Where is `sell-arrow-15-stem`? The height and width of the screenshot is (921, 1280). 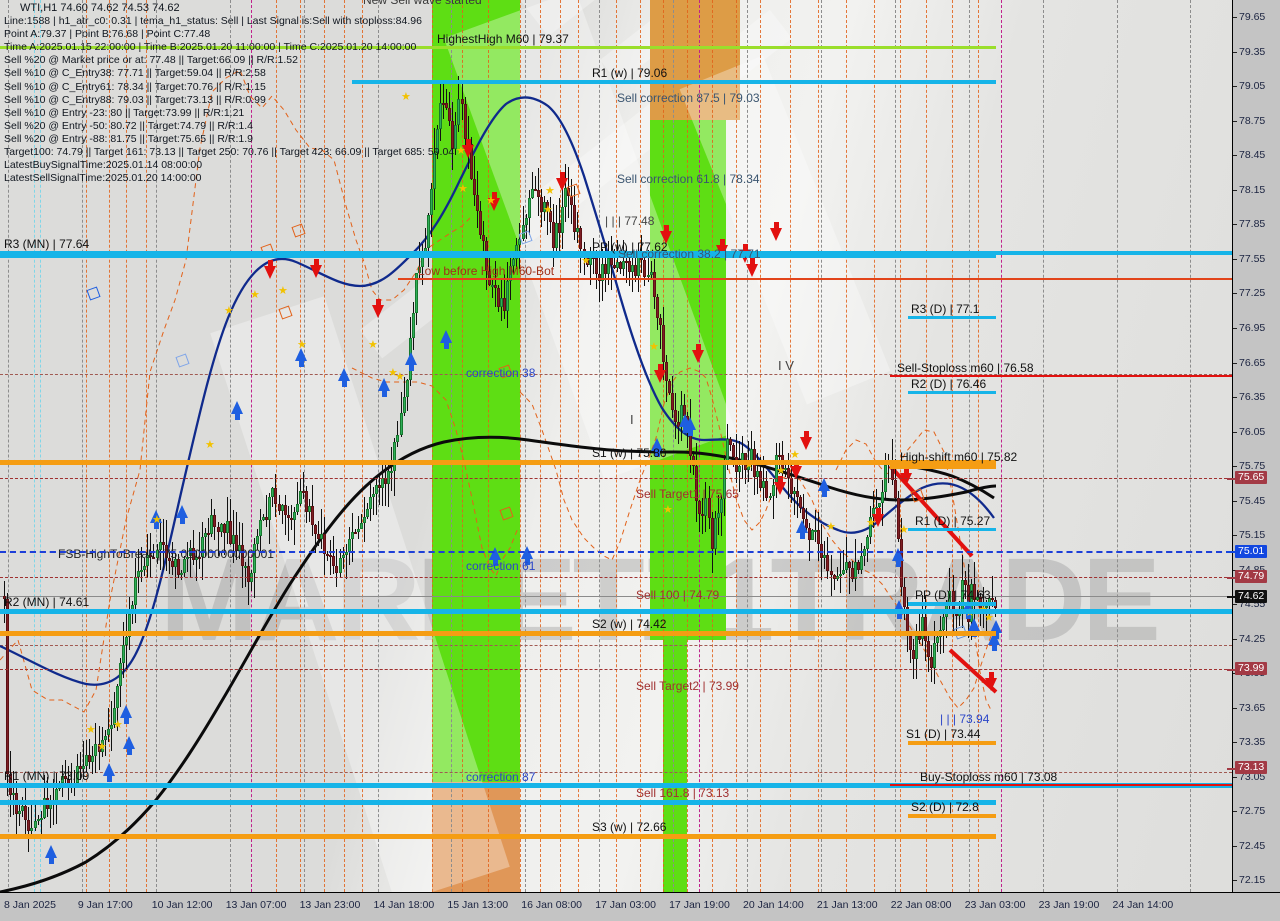 sell-arrow-15-stem is located at coordinates (878, 511).